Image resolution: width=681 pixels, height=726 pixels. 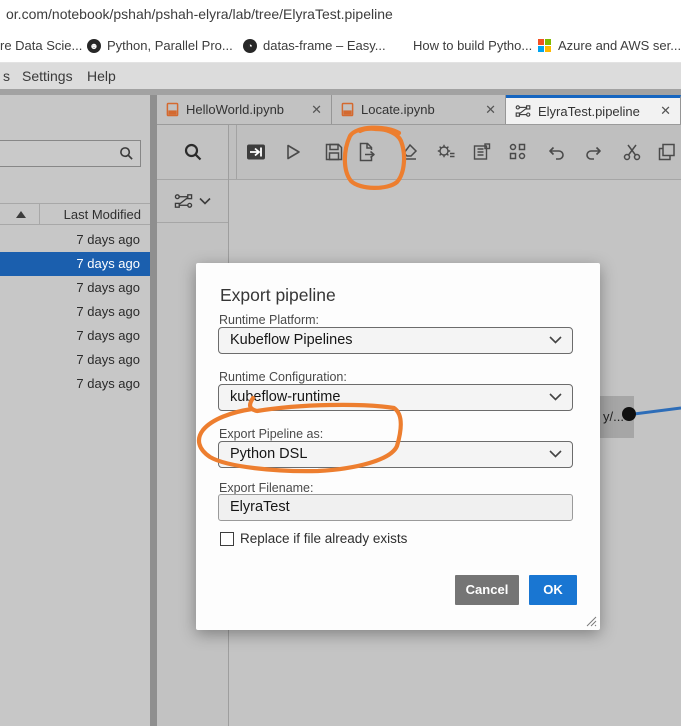 What do you see at coordinates (324, 538) in the screenshot?
I see `replace-file-checkbox-label: Replace if file already exists` at bounding box center [324, 538].